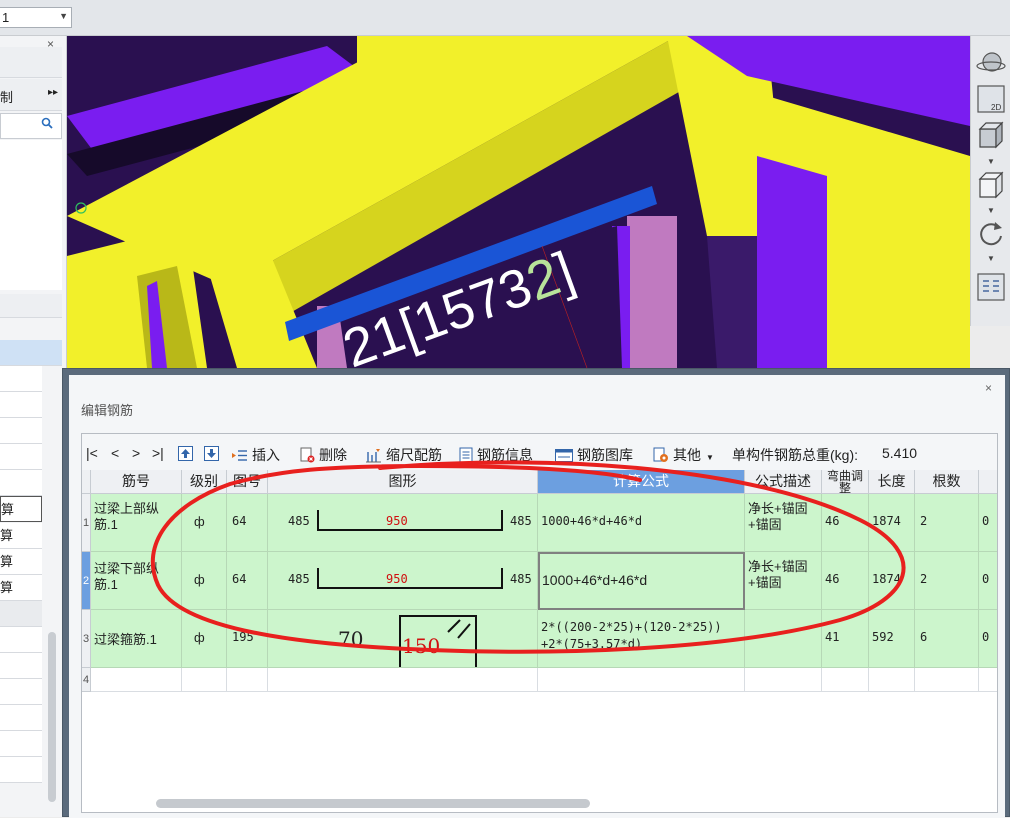 This screenshot has width=1010, height=818. What do you see at coordinates (115, 453) in the screenshot?
I see `prev-record-button: <` at bounding box center [115, 453].